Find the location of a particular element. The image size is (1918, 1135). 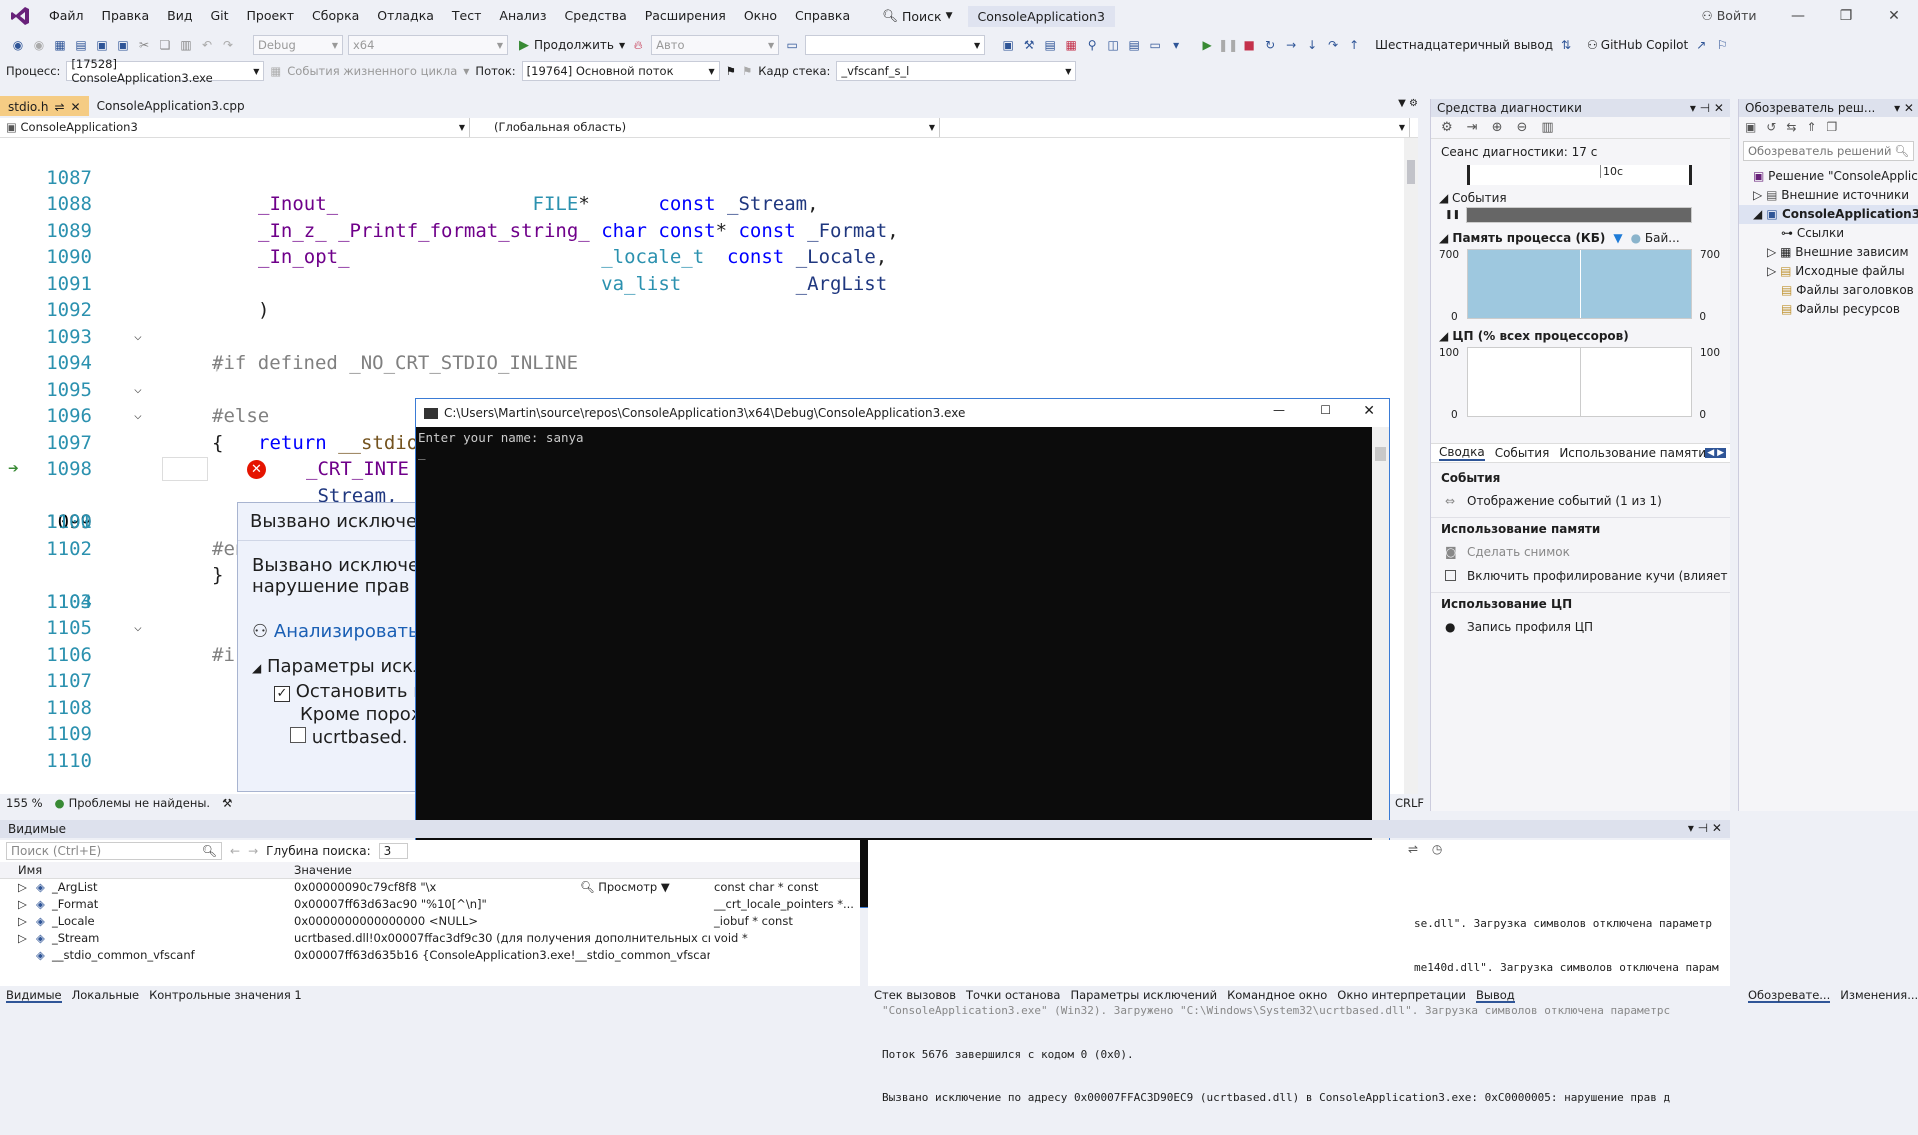

diagnostics-icon: ▣ is located at coordinates (1008, 45).